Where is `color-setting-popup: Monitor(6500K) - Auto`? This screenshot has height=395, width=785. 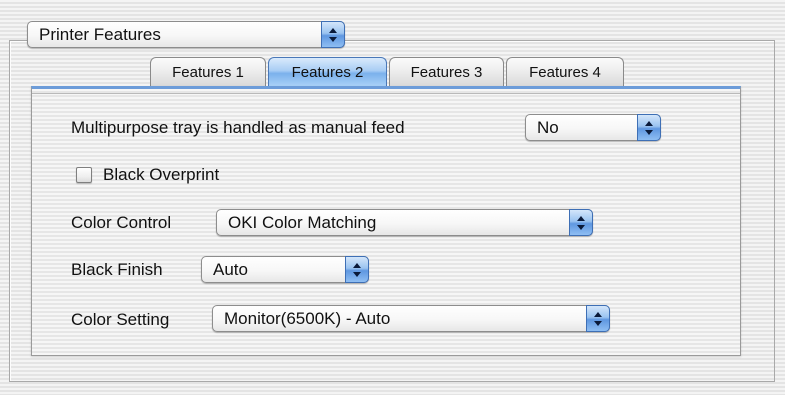
color-setting-popup: Monitor(6500K) - Auto is located at coordinates (411, 318).